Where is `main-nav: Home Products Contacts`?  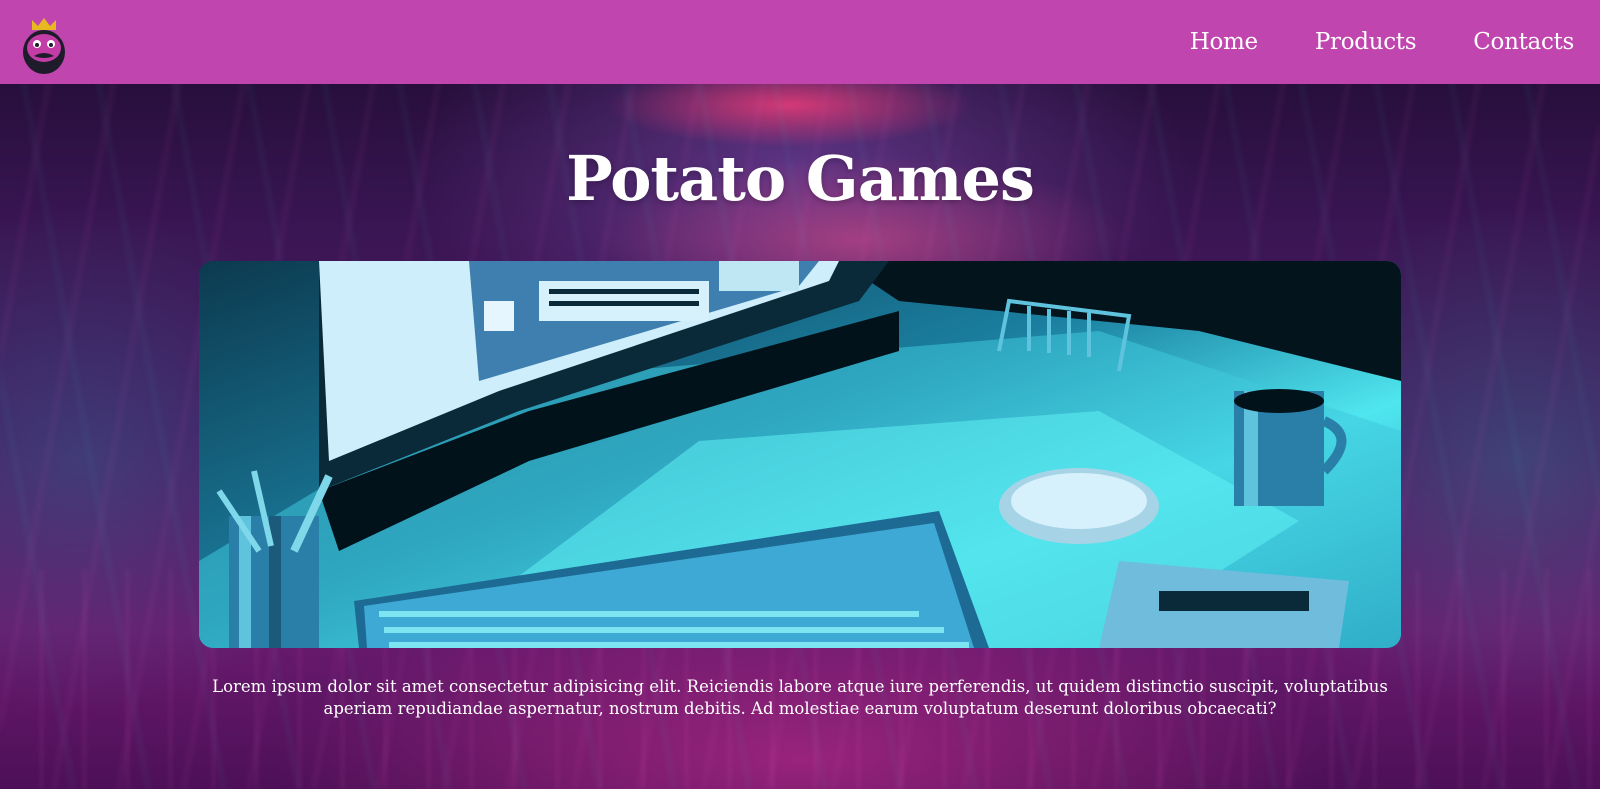 main-nav: Home Products Contacts is located at coordinates (1382, 42).